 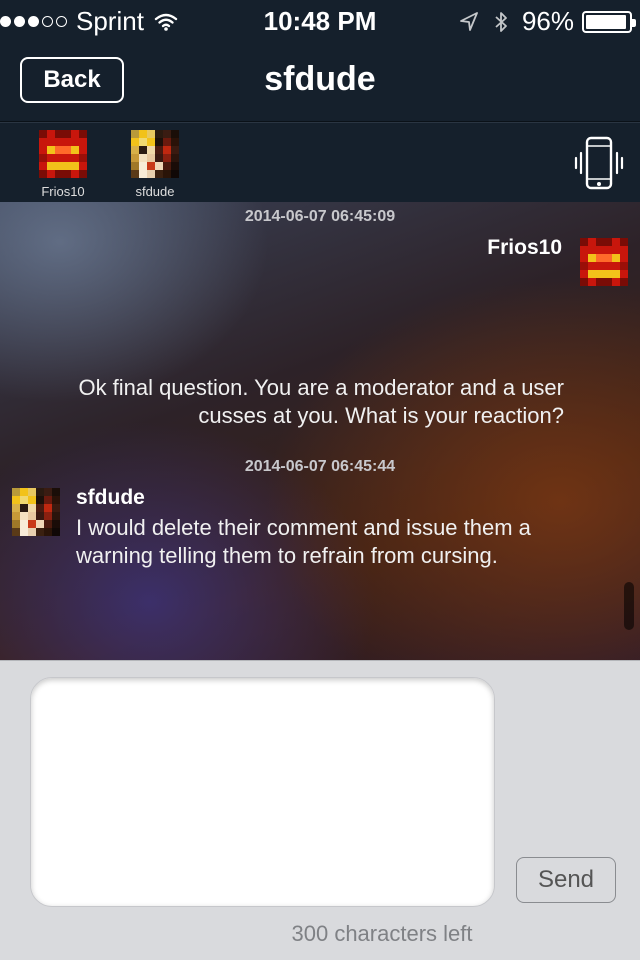 I want to click on participant-sfdude: sfdude, so click(x=155, y=164).